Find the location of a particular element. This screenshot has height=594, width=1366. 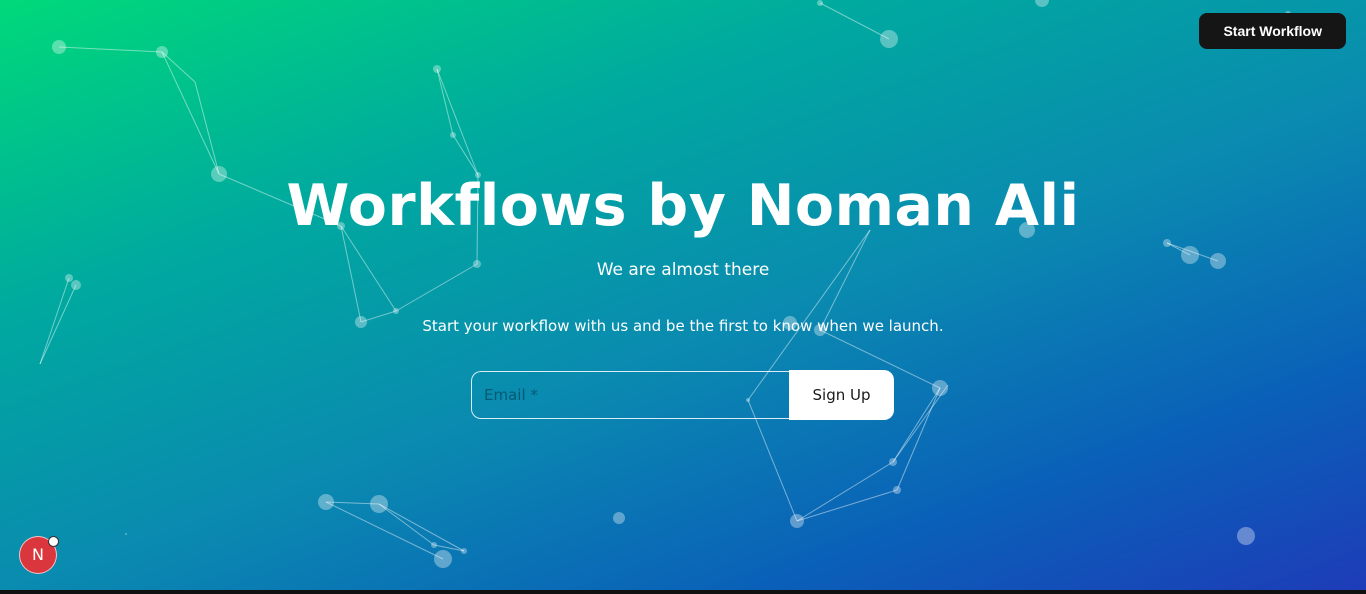

avatar-initial: N is located at coordinates (38, 554).